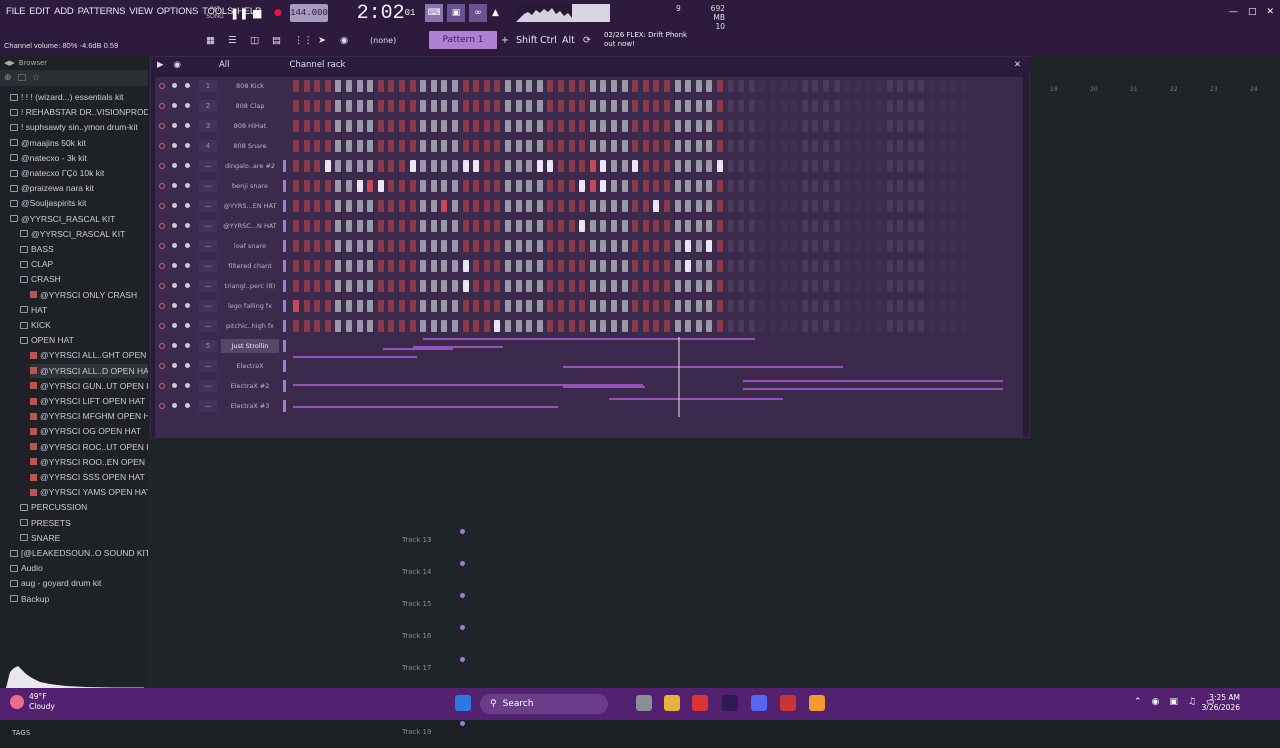 The image size is (1280, 748). What do you see at coordinates (26, 568) in the screenshot?
I see `browser-item: Audio` at bounding box center [26, 568].